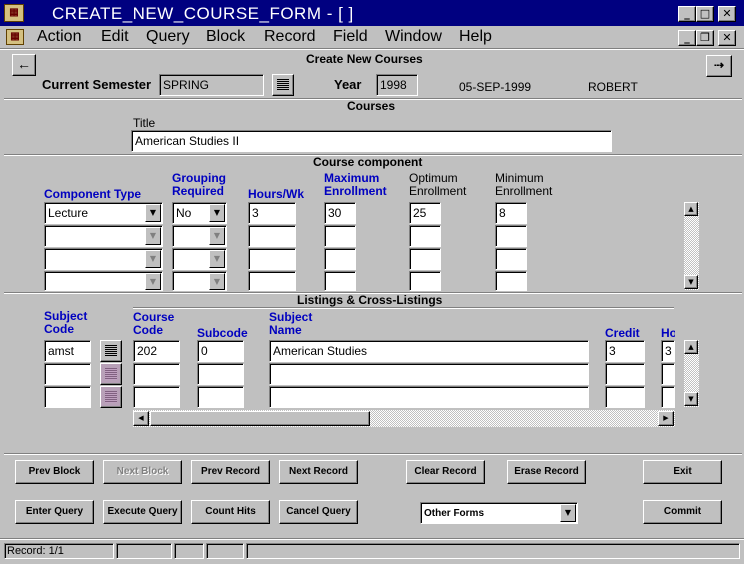  I want to click on course-code-header-line1: Course, so click(154, 317).